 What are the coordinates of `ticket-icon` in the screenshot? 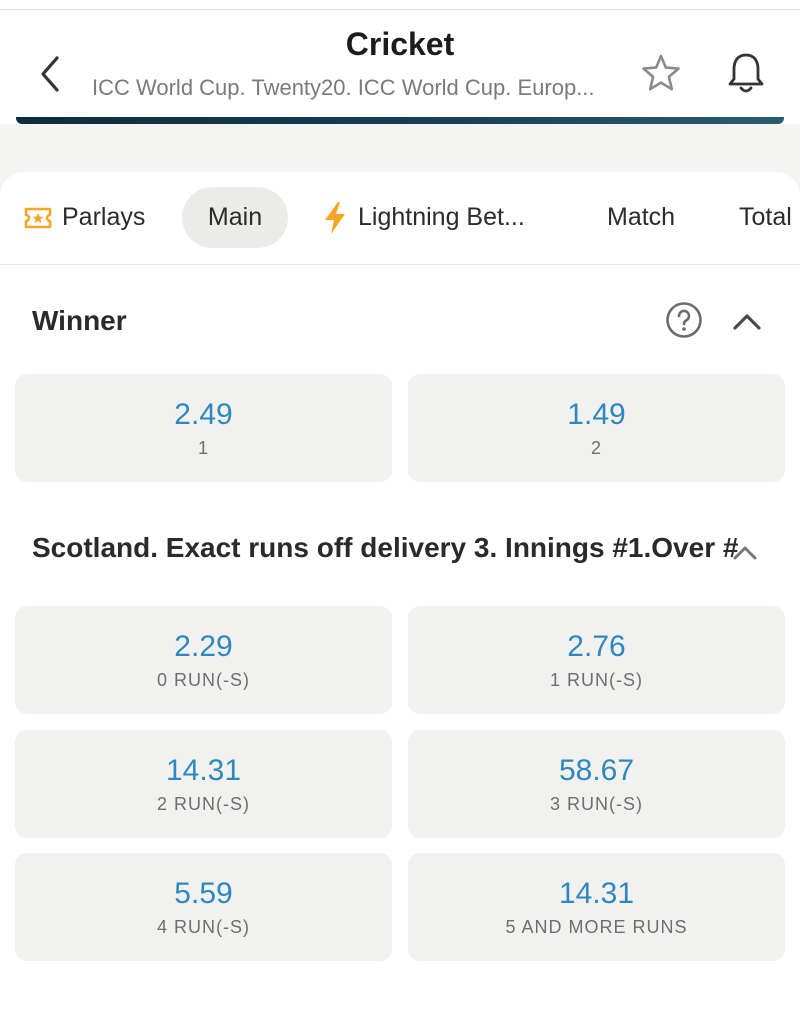 It's located at (38, 218).